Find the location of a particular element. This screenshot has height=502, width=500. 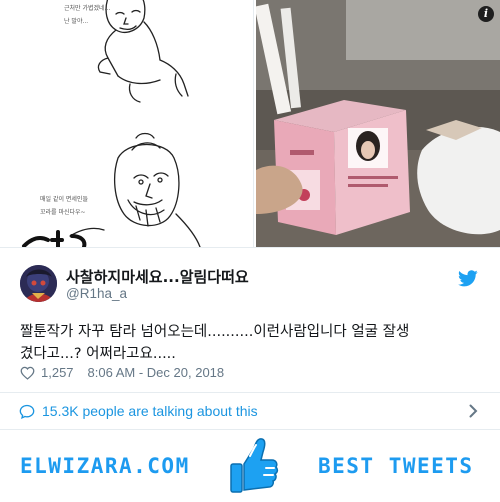

display-name: 사찰하지마세요...알림다떠요 is located at coordinates (157, 276).